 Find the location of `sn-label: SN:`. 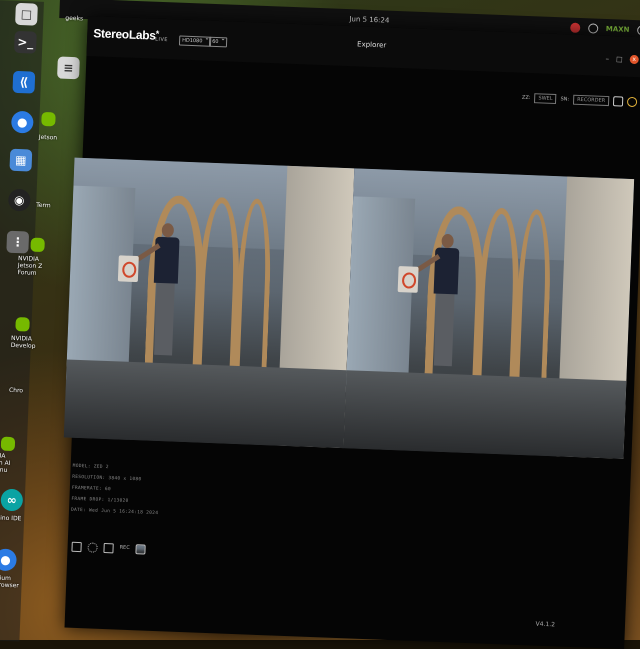

sn-label: SN: is located at coordinates (565, 99).